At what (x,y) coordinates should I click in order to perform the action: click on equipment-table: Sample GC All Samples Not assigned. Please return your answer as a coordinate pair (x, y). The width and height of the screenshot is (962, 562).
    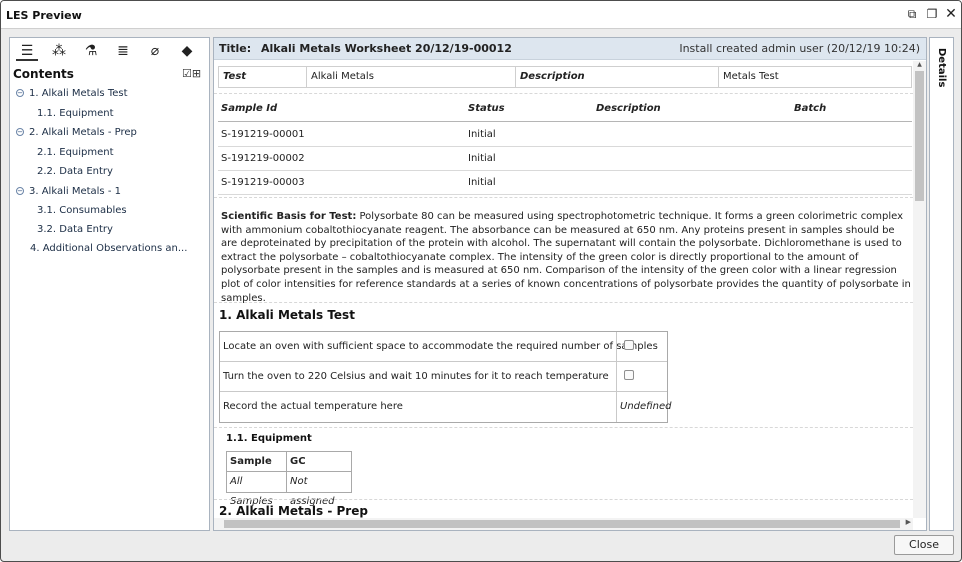
    Looking at the image, I should click on (289, 479).